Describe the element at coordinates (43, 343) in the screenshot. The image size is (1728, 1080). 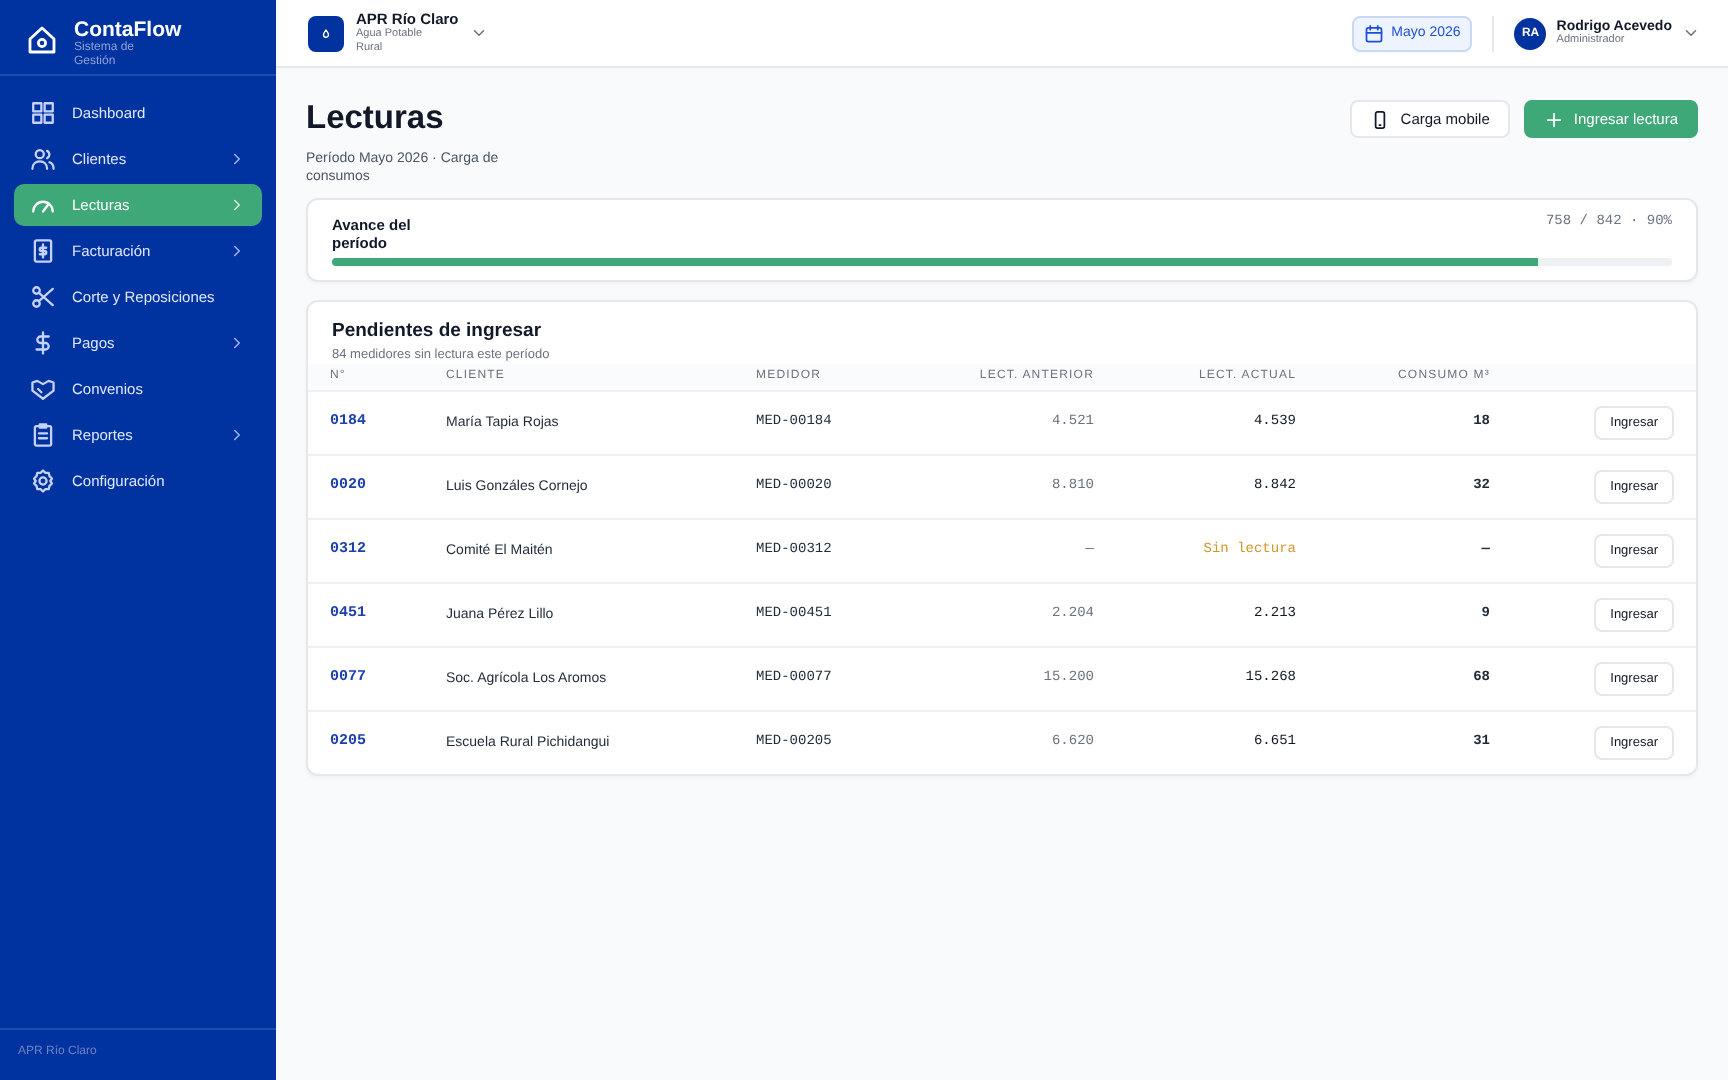
I see `dollar-icon` at that location.